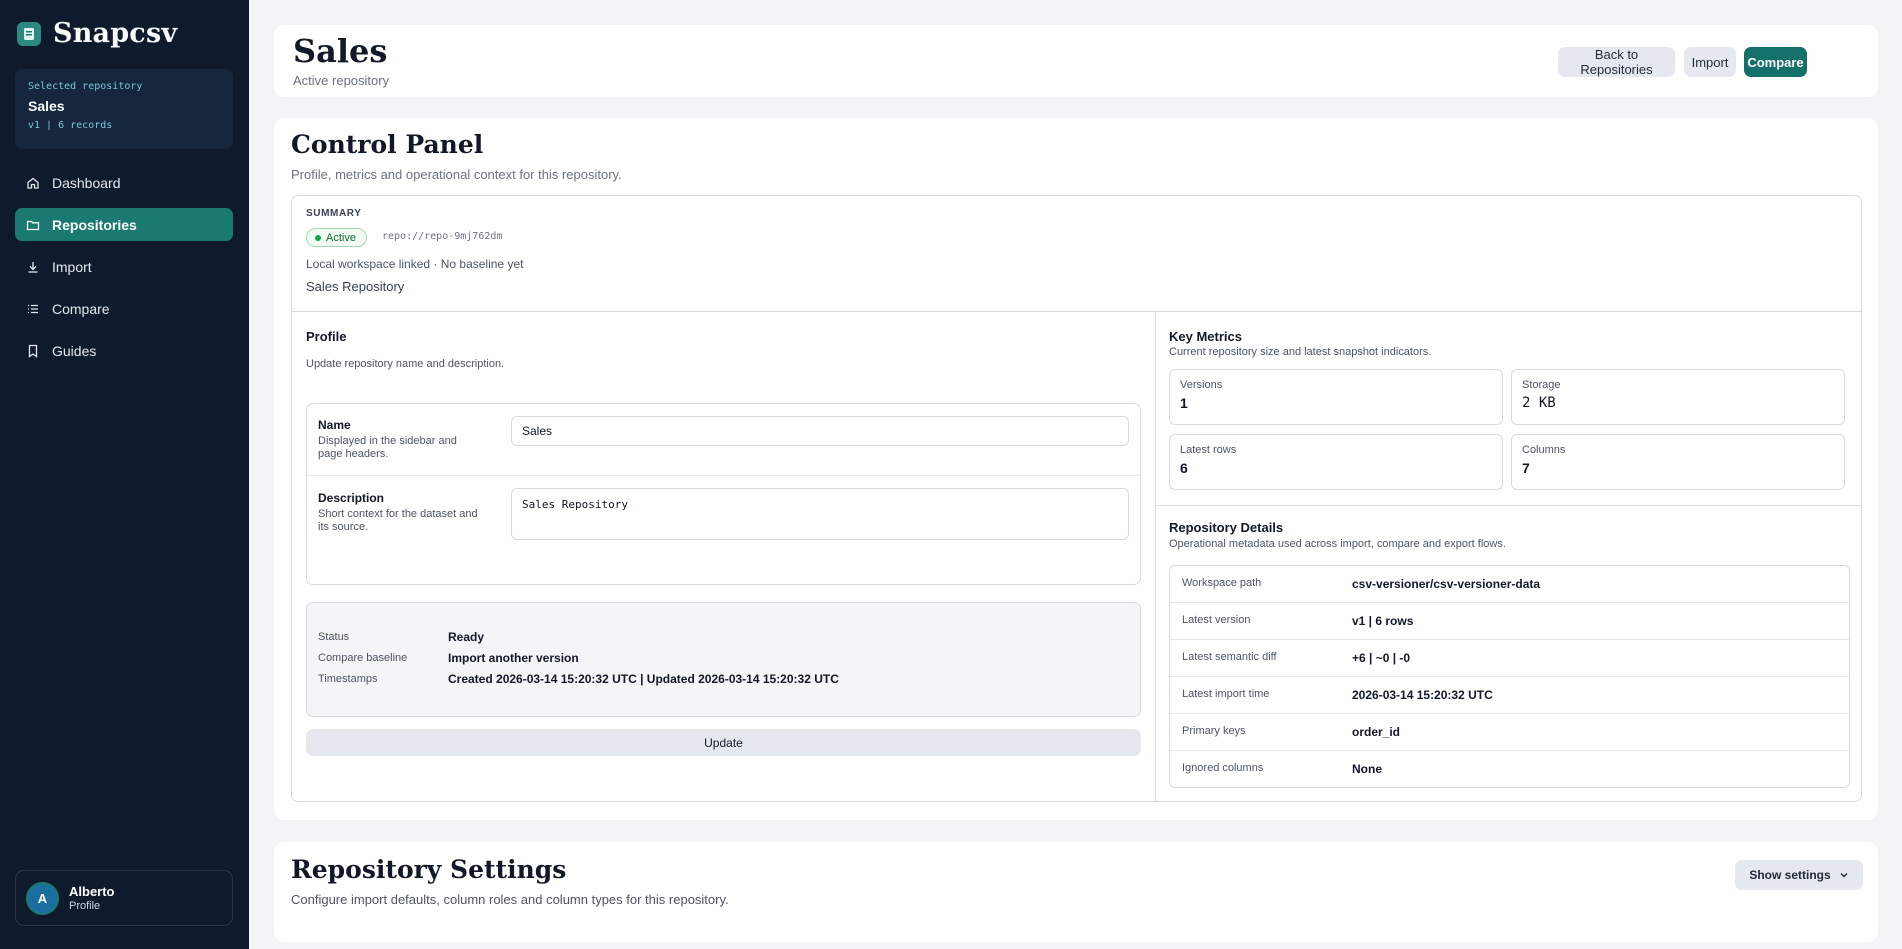 Image resolution: width=1902 pixels, height=949 pixels. What do you see at coordinates (820, 514) in the screenshot?
I see `description-textarea: Sales Repository` at bounding box center [820, 514].